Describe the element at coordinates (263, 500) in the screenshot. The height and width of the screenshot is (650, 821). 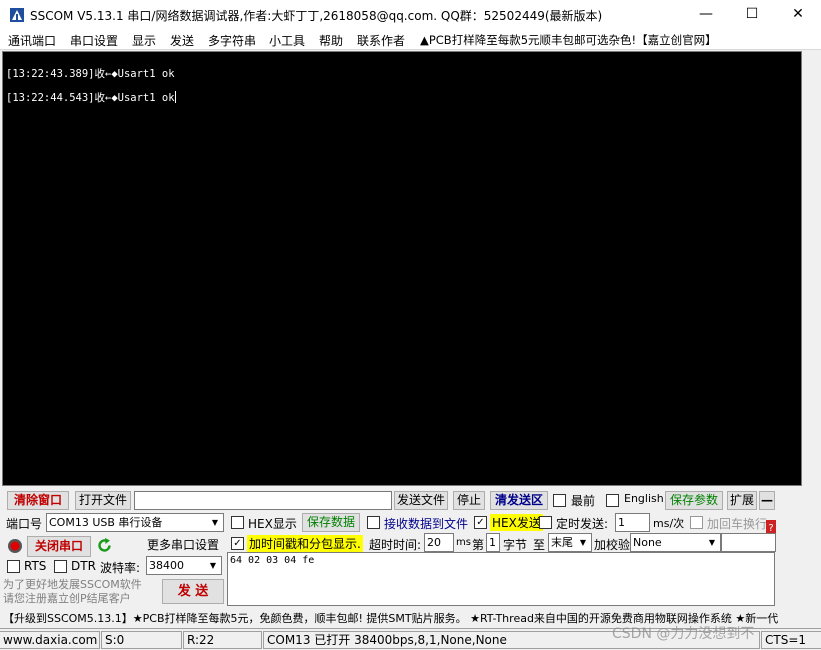
I see `file-path-input` at that location.